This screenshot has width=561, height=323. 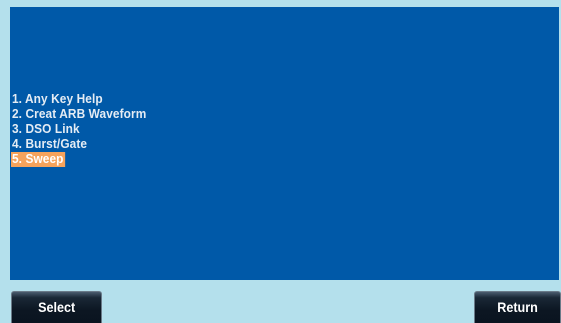 I want to click on menu-item-burst-gate: 4. Burst/Gate, so click(x=50, y=144).